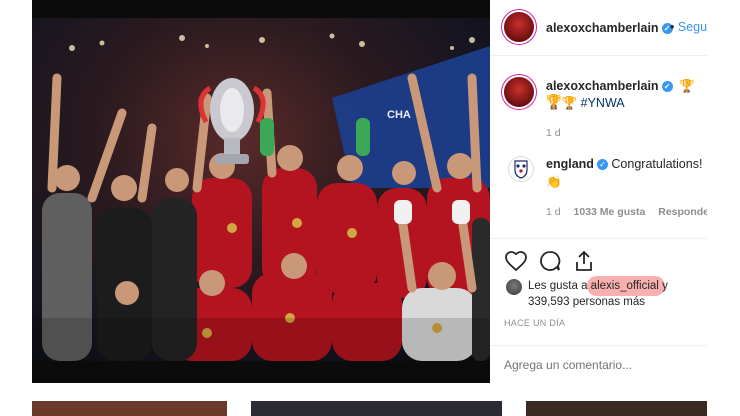 The height and width of the screenshot is (416, 740). What do you see at coordinates (570, 164) in the screenshot?
I see `comment-author: england` at bounding box center [570, 164].